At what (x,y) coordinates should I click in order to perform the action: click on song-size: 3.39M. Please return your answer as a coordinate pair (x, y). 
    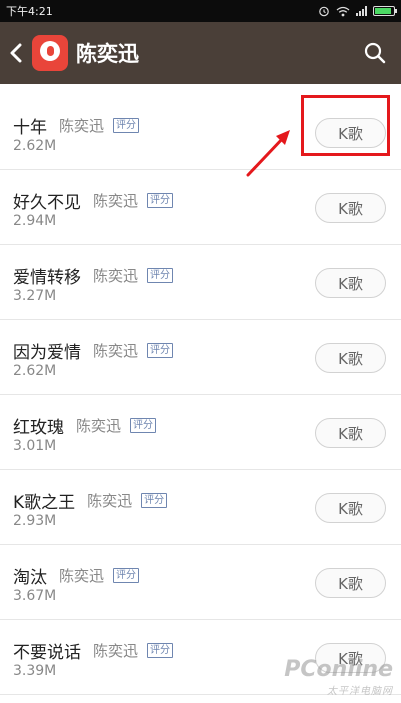
    Looking at the image, I should click on (35, 671).